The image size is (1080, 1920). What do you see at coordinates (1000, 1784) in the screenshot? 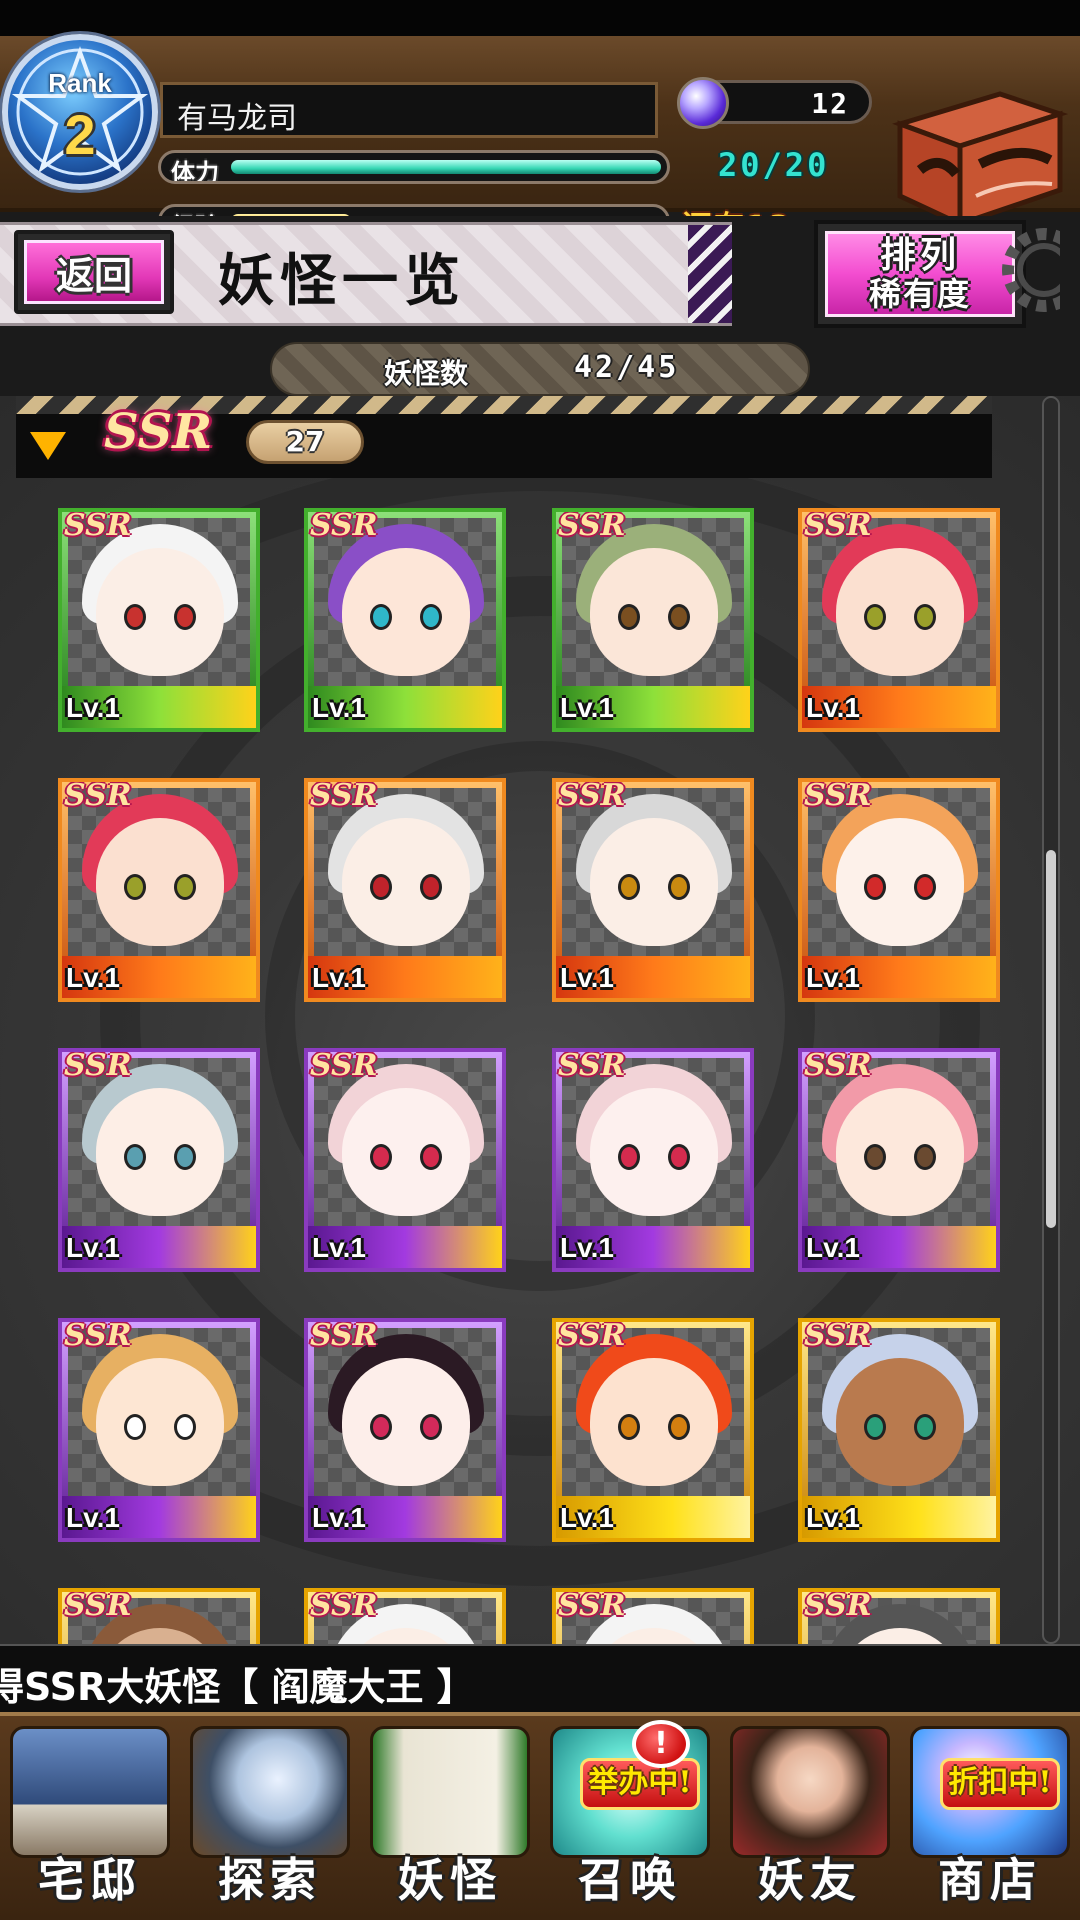
I see `nav-event-badge: 折扣中!` at bounding box center [1000, 1784].